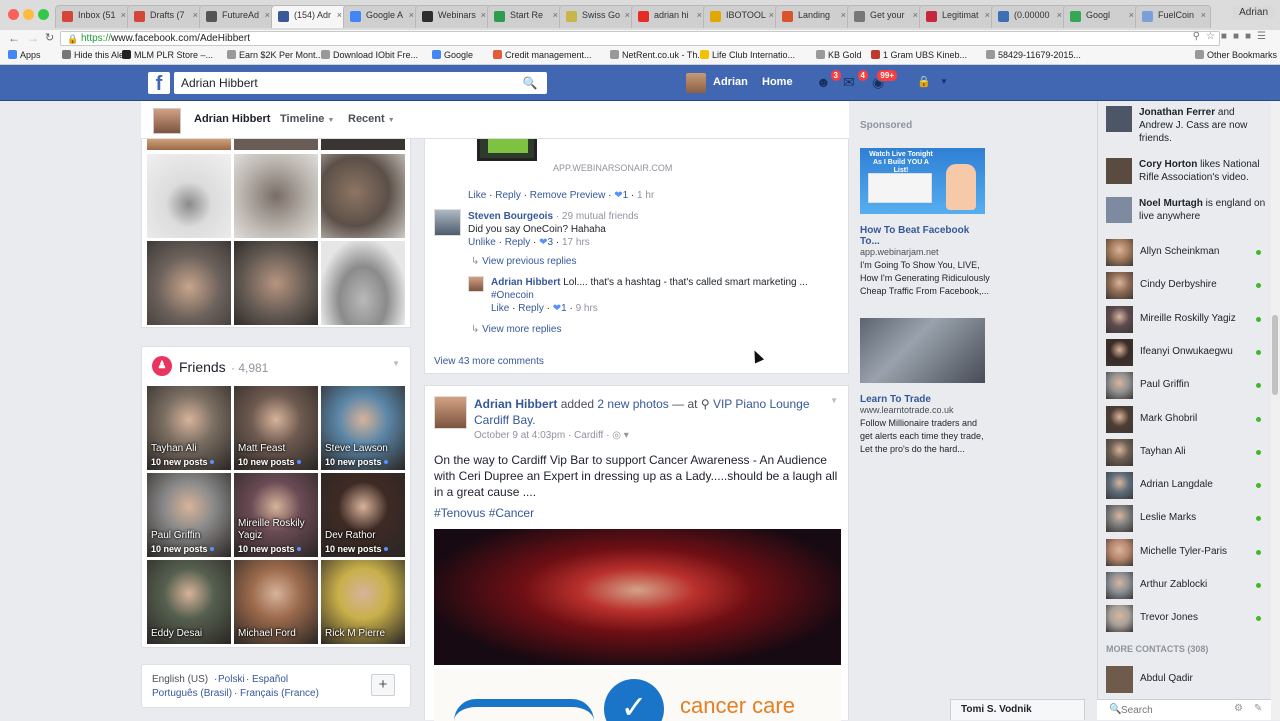 This screenshot has height=721, width=1280. Describe the element at coordinates (541, 435) in the screenshot. I see `post-timestamp: October 9 at 4:03pm · Cardiff ·` at that location.